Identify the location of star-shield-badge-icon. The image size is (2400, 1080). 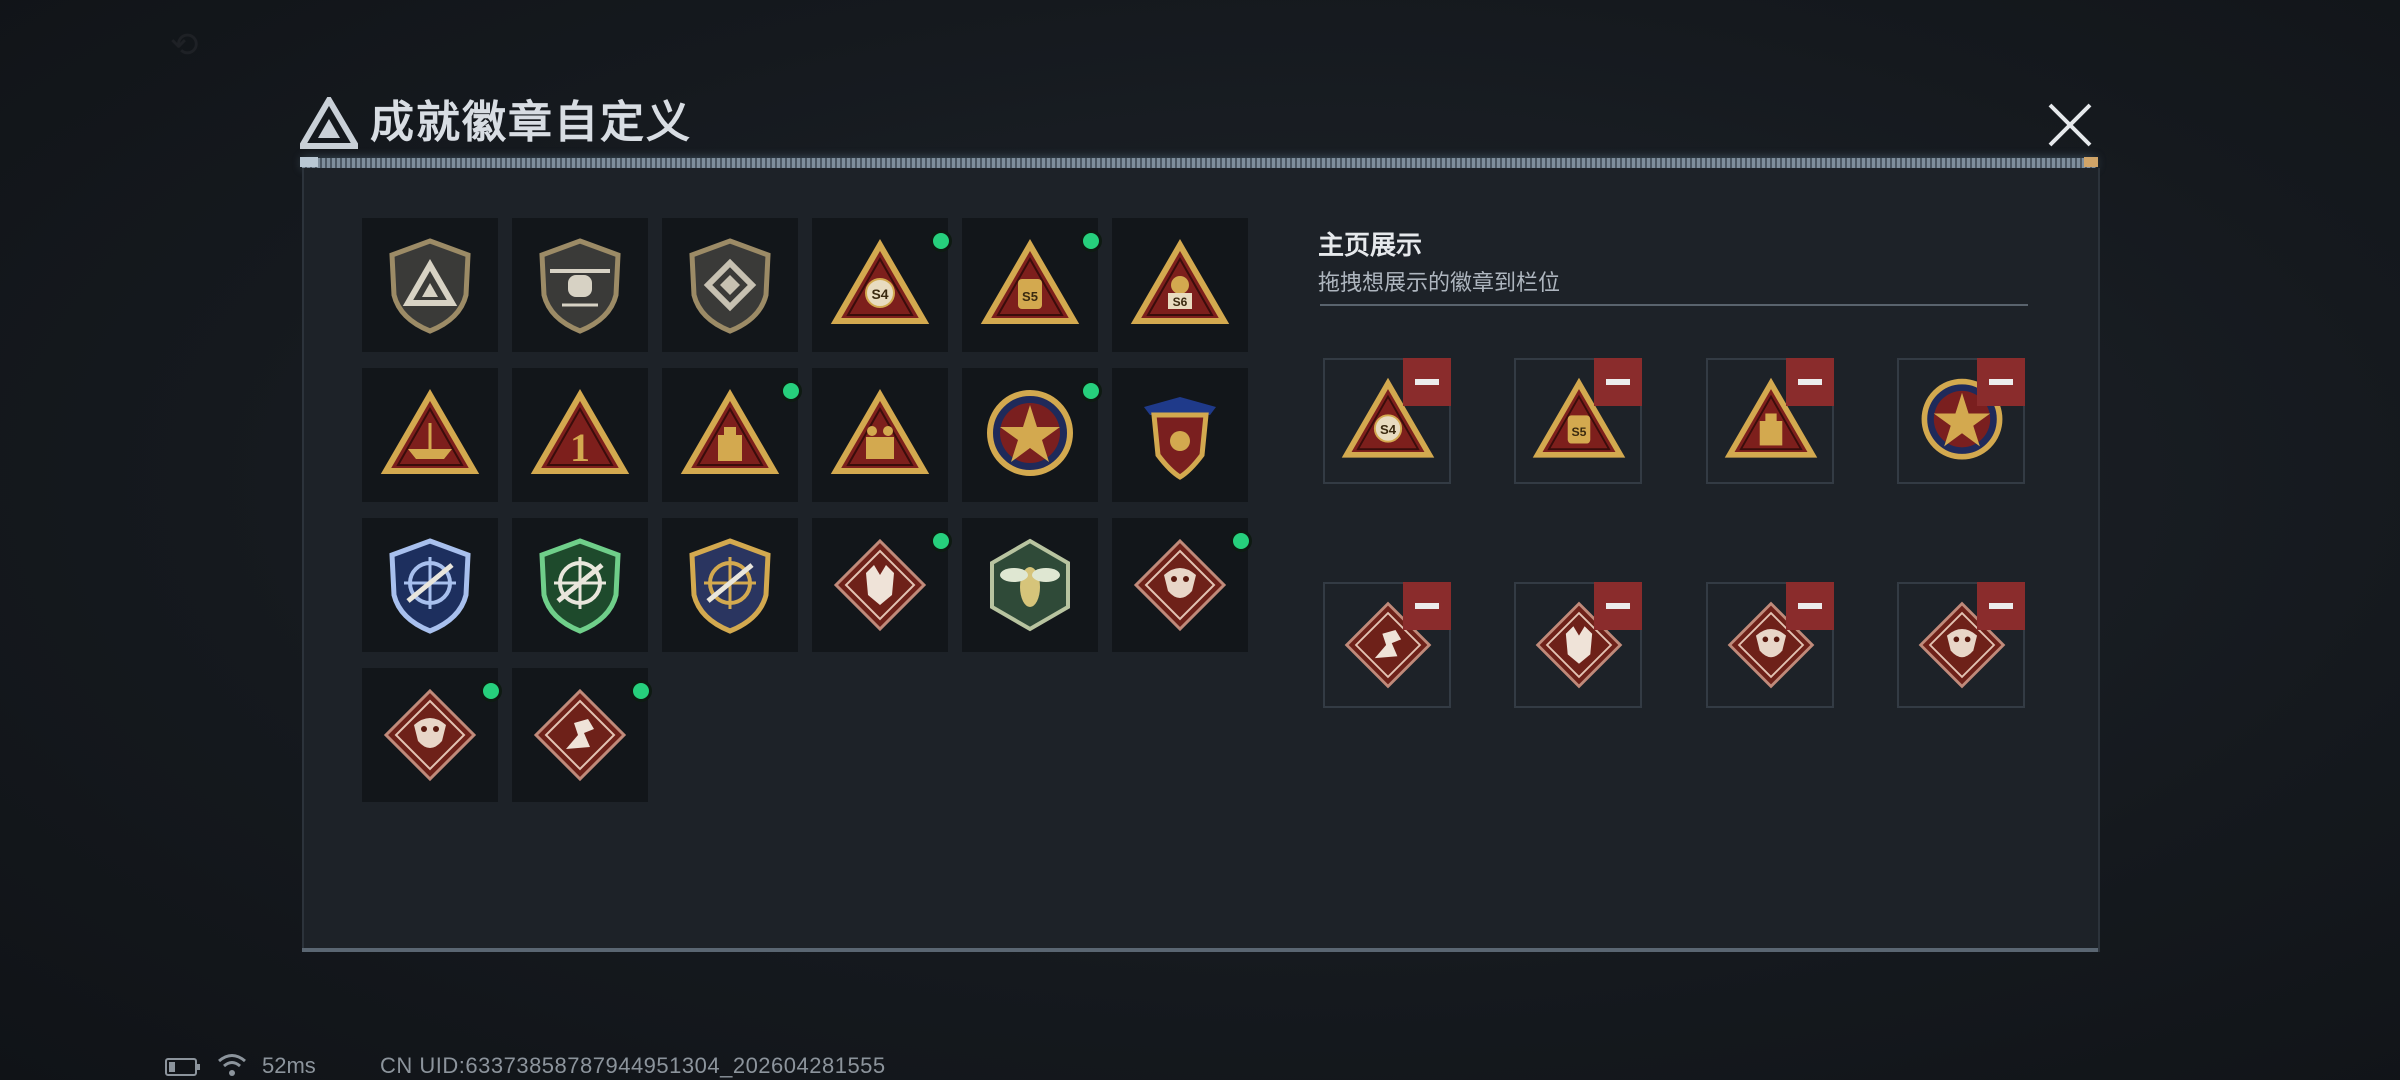
(1030, 433).